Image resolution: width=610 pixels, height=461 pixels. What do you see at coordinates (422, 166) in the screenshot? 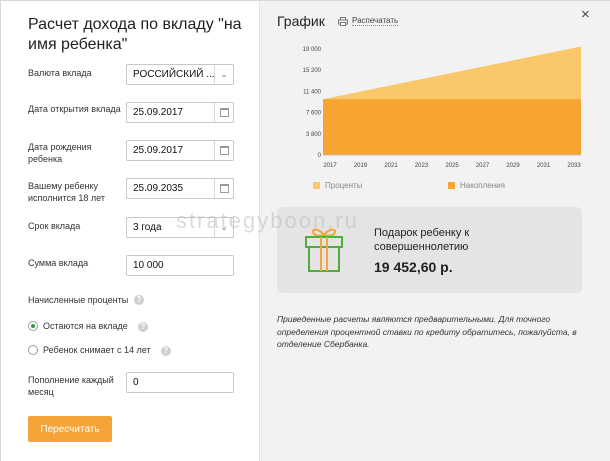
I see `x-tick-label: 2023` at bounding box center [422, 166].